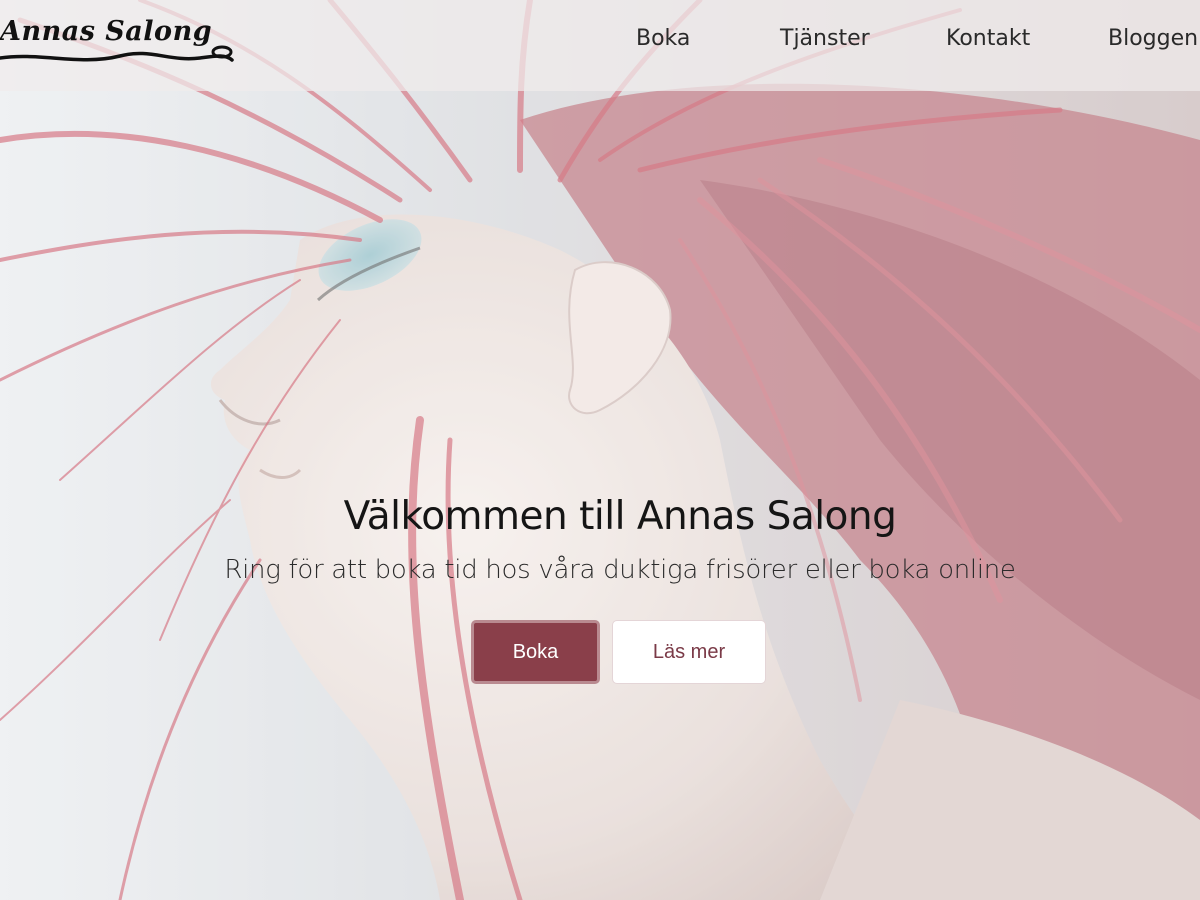  Describe the element at coordinates (1153, 38) in the screenshot. I see `nav-item-bloggen: Bloggen` at that location.